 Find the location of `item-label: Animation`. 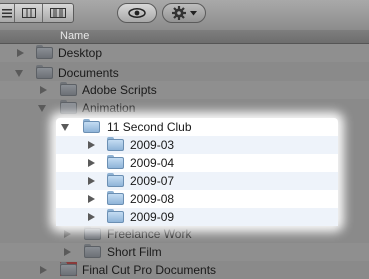

item-label: Animation is located at coordinates (109, 108).